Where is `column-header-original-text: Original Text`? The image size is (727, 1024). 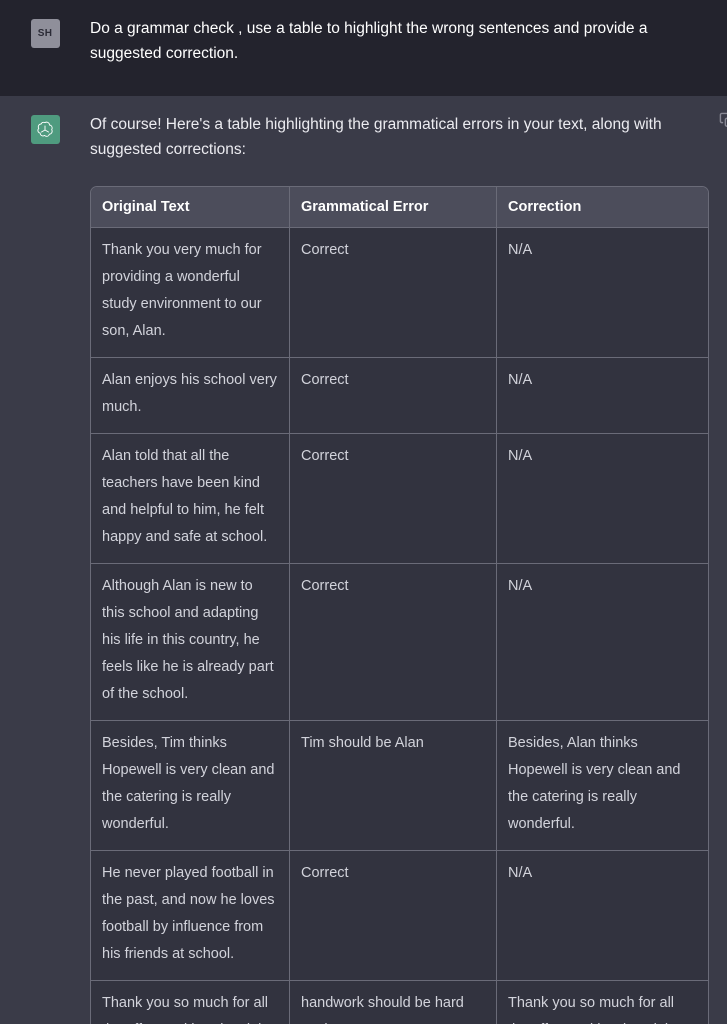 column-header-original-text: Original Text is located at coordinates (190, 207).